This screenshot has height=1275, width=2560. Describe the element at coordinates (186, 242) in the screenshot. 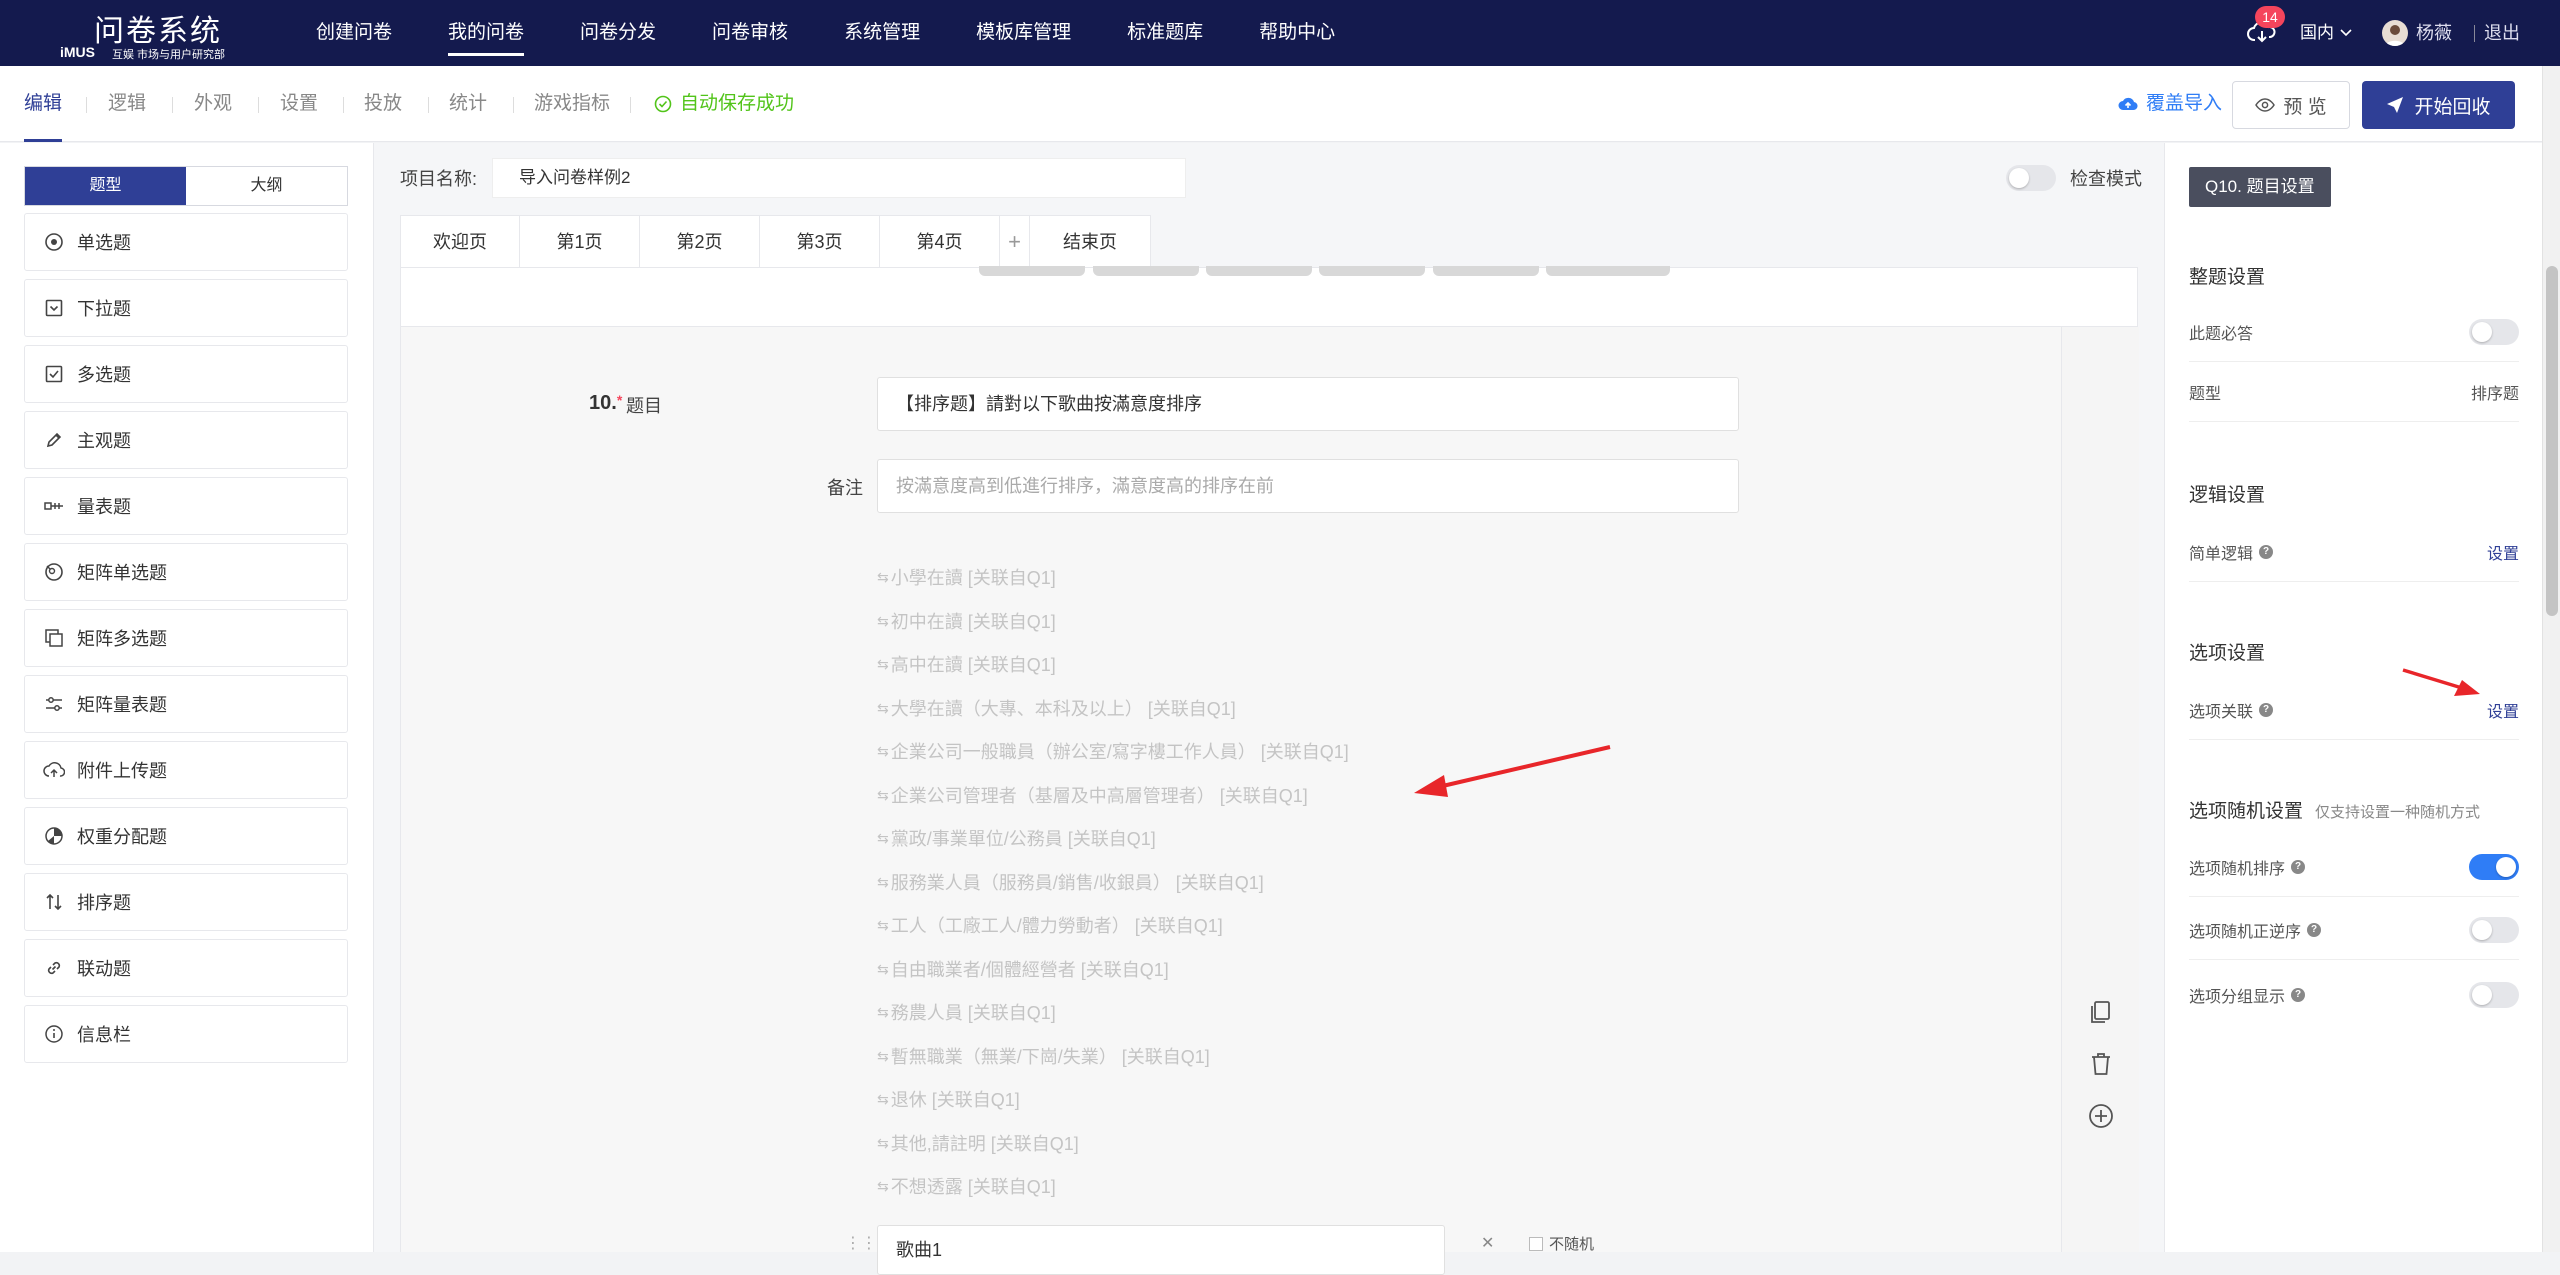

I see `qtype-single-choice: 单选题` at that location.